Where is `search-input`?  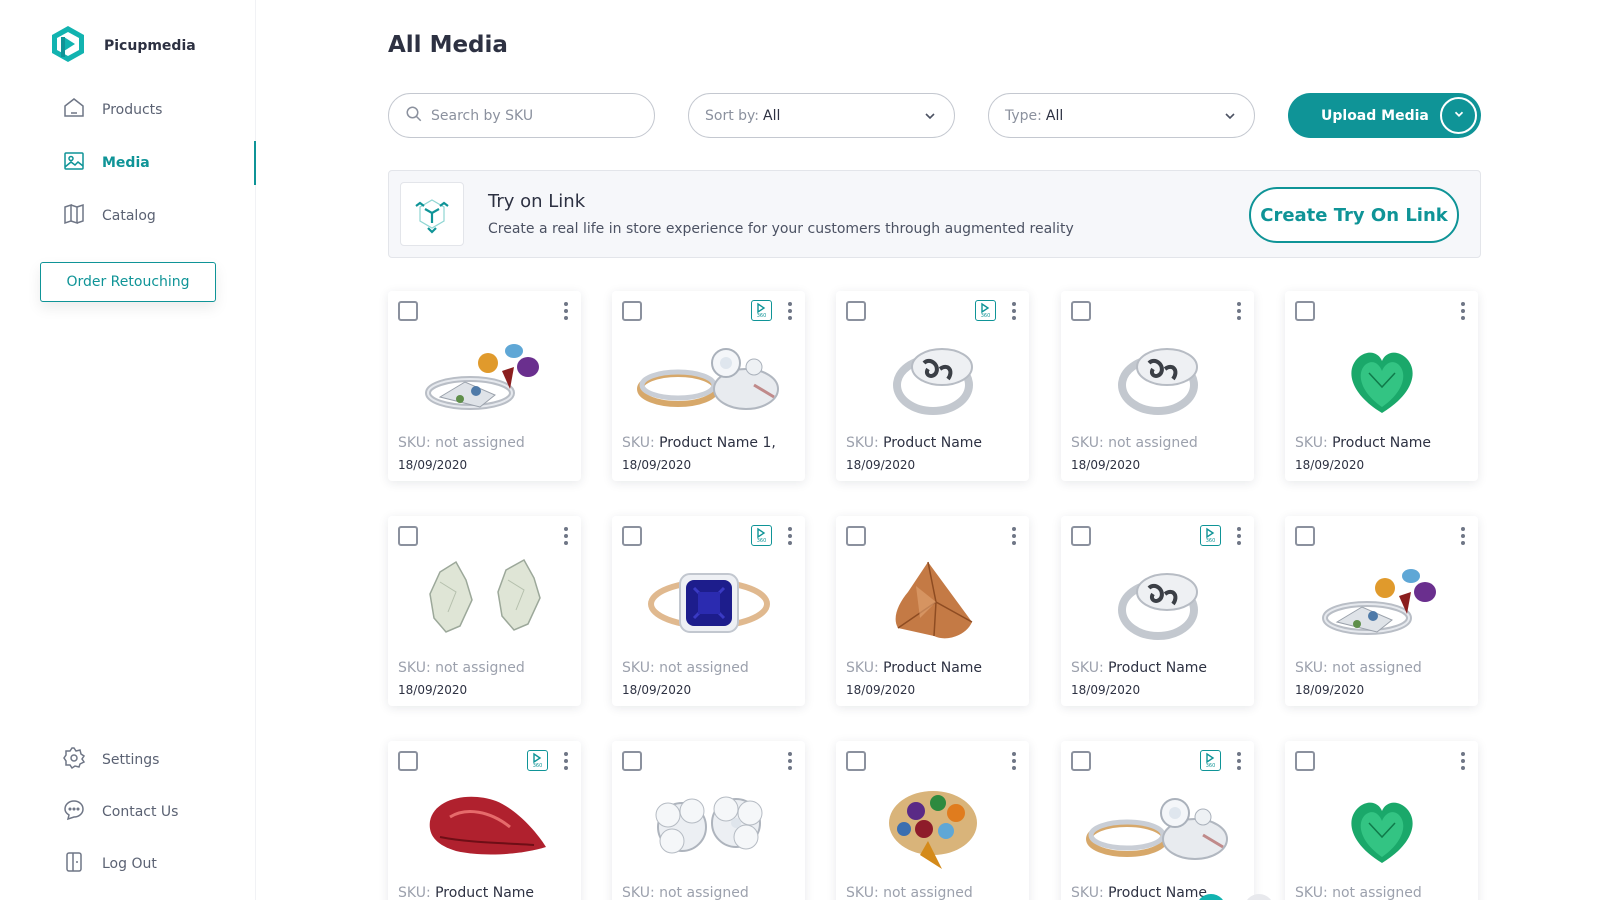 search-input is located at coordinates (531, 115).